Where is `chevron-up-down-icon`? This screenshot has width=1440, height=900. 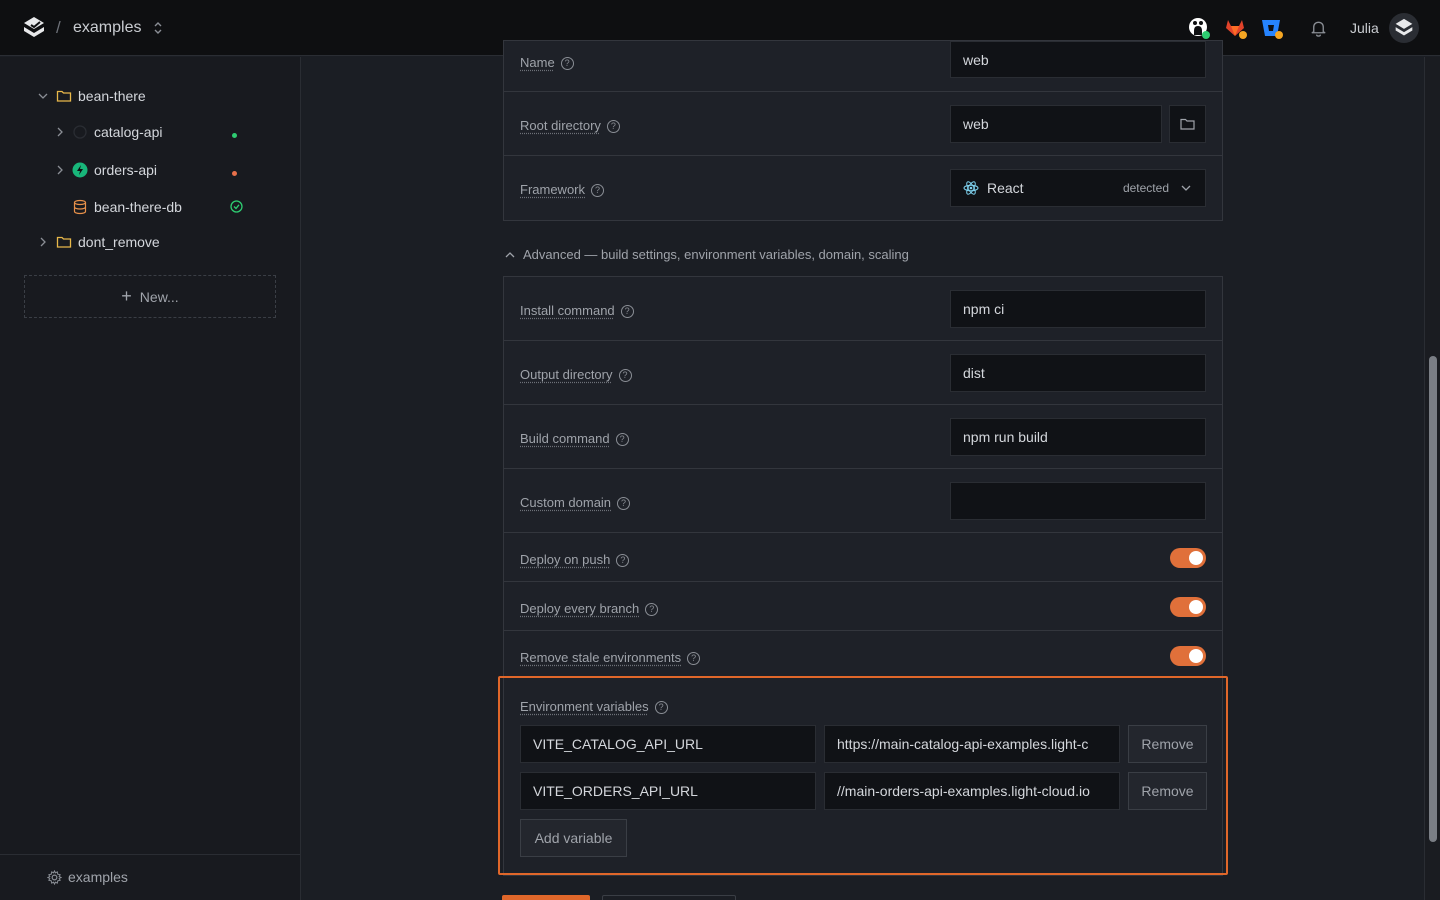
chevron-up-down-icon is located at coordinates (158, 28).